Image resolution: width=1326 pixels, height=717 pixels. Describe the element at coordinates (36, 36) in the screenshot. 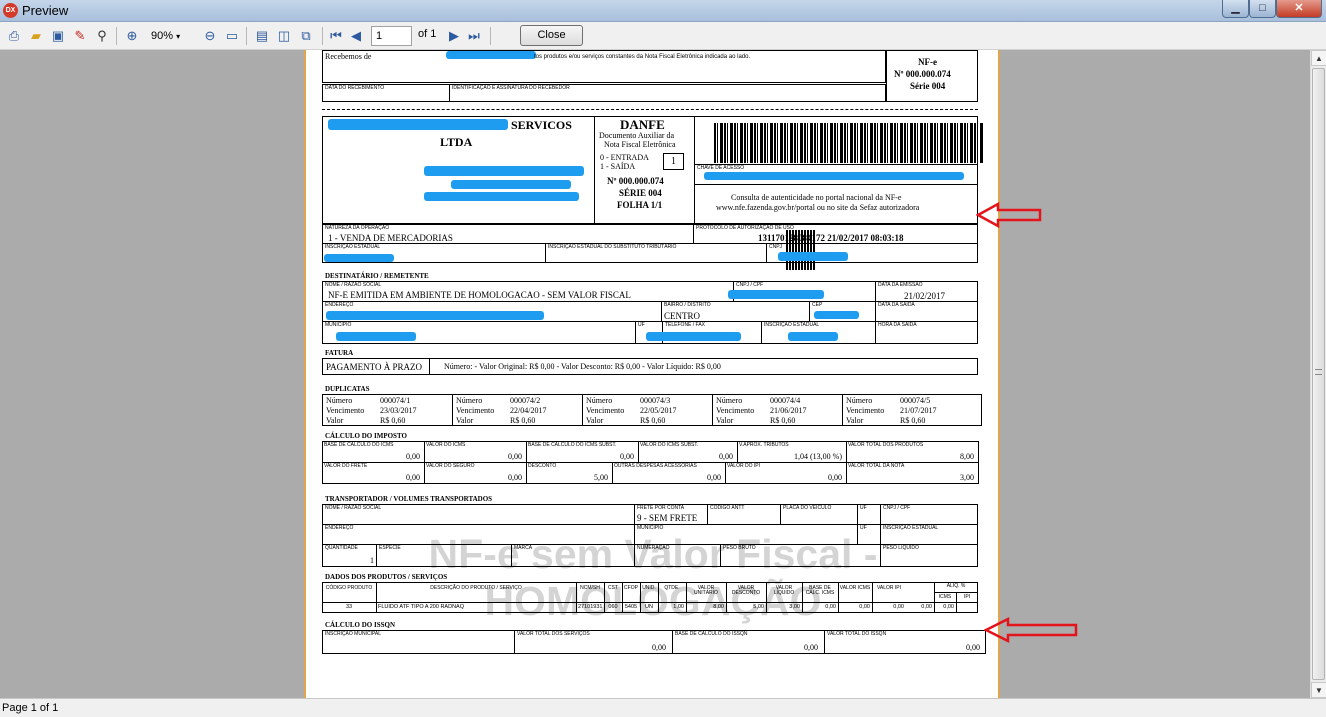

I see `open-folder-icon: ▰` at that location.